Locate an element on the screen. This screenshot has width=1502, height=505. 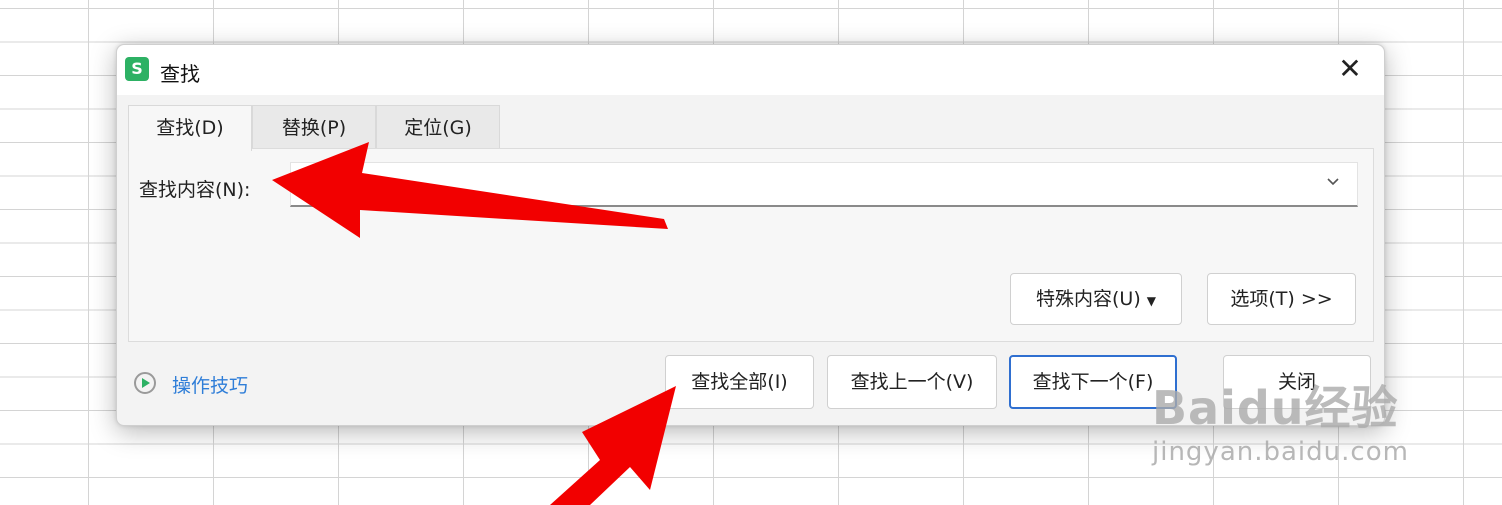
tips-link: 操作技巧 is located at coordinates (210, 384).